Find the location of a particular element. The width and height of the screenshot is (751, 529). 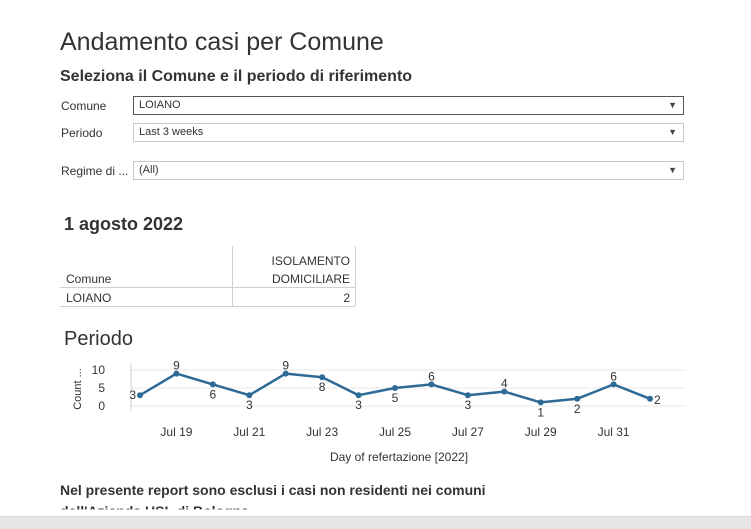

data-label: 5 is located at coordinates (395, 398).